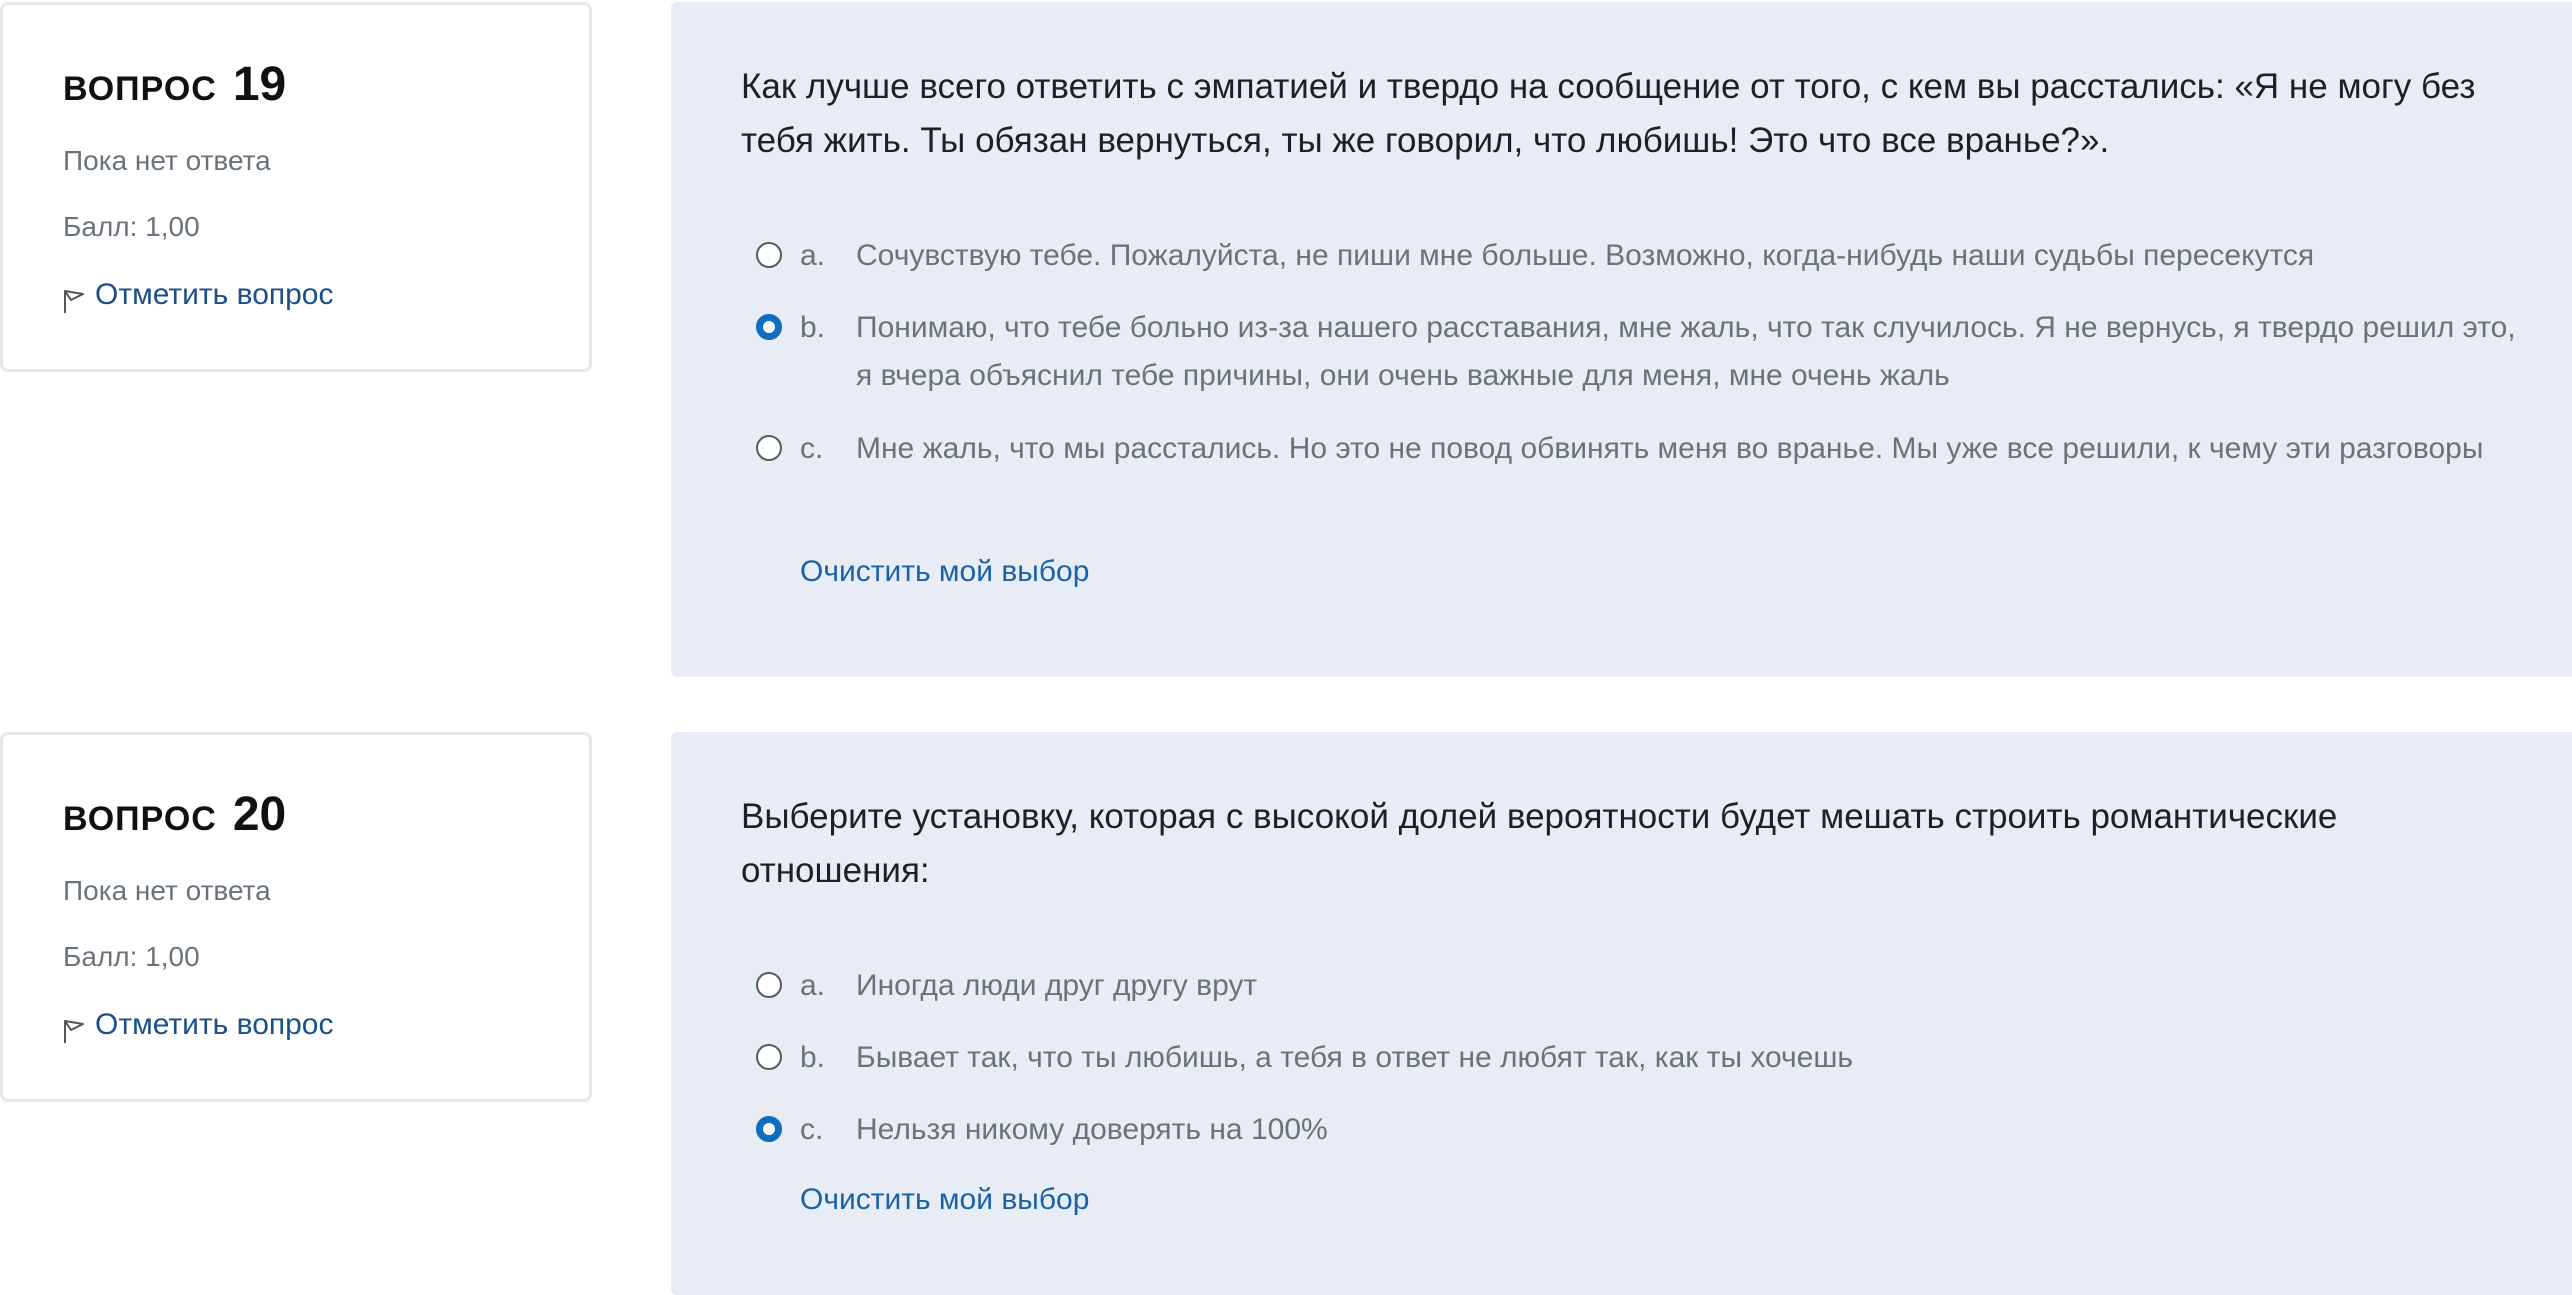 Image resolution: width=2572 pixels, height=1295 pixels. Describe the element at coordinates (259, 814) in the screenshot. I see `question-number: 20` at that location.